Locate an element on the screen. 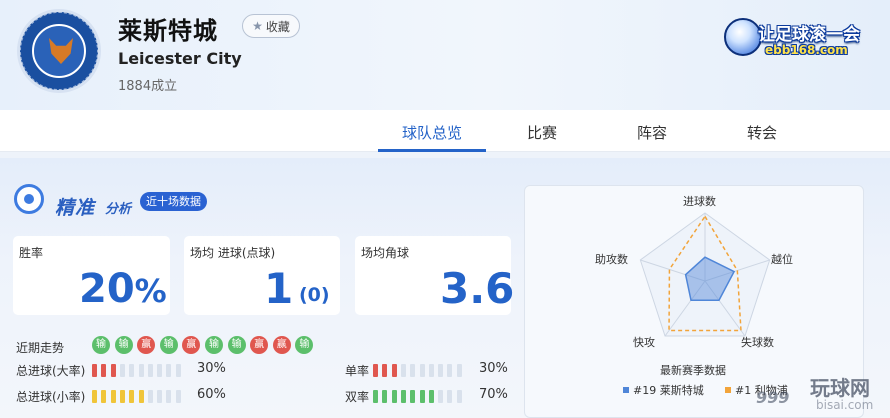  watermark-domain: bisai.com is located at coordinates (845, 405).